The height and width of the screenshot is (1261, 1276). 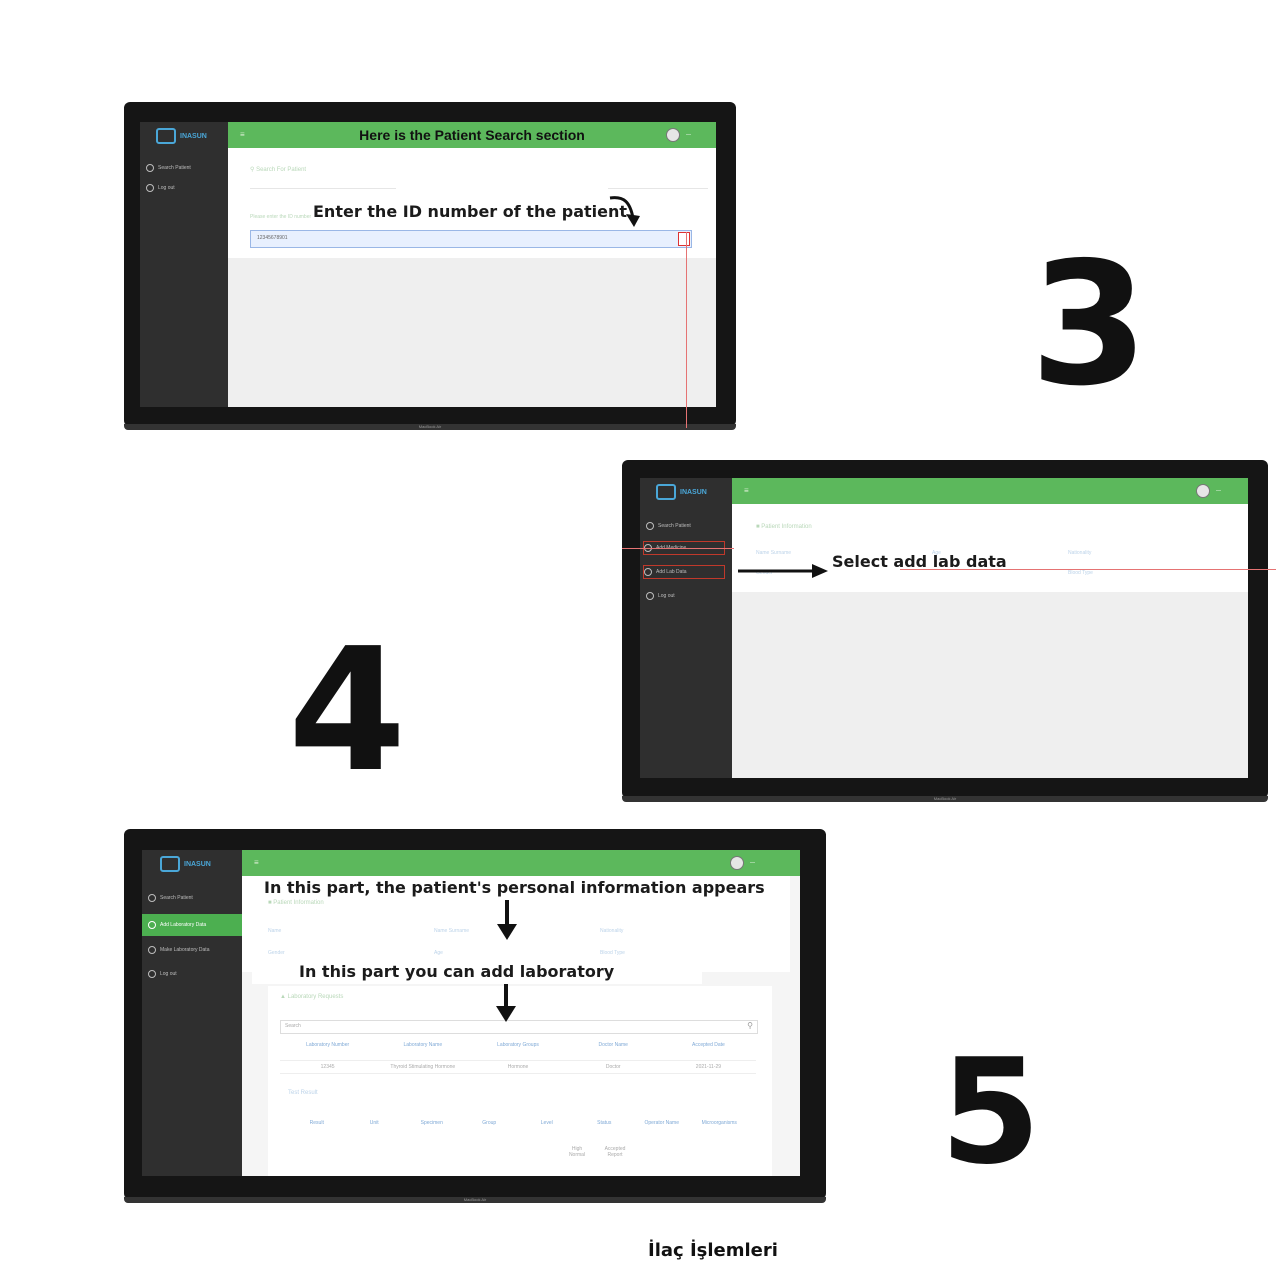 What do you see at coordinates (316, 1123) in the screenshot?
I see `column-header: Result` at bounding box center [316, 1123].